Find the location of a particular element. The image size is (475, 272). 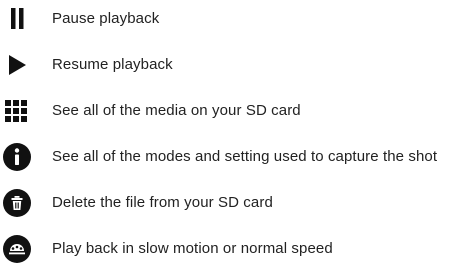

pause-icon is located at coordinates (17, 19).